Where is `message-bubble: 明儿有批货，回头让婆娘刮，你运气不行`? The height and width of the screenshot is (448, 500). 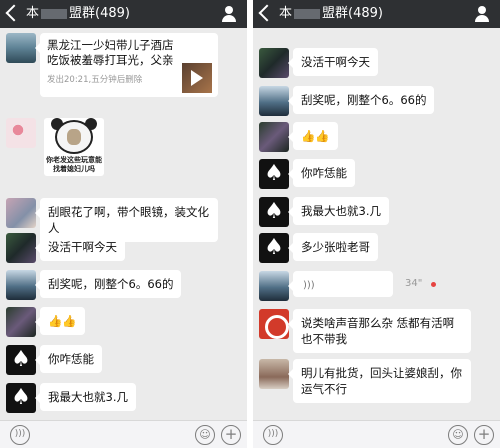 message-bubble: 明儿有批货，回头让婆娘刮，你运气不行 is located at coordinates (379, 381).